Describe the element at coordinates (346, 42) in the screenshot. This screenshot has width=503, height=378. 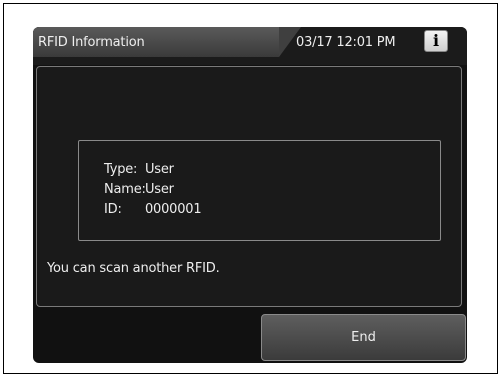
I see `date-time-display: 03/17 12:01 PM` at that location.